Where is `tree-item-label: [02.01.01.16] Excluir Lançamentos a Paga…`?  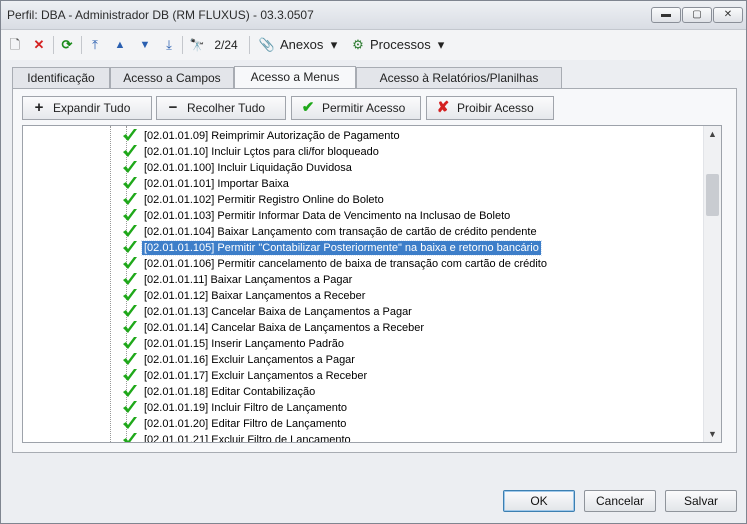
tree-item-label: [02.01.01.16] Excluir Lançamentos a Paga… is located at coordinates (249, 360).